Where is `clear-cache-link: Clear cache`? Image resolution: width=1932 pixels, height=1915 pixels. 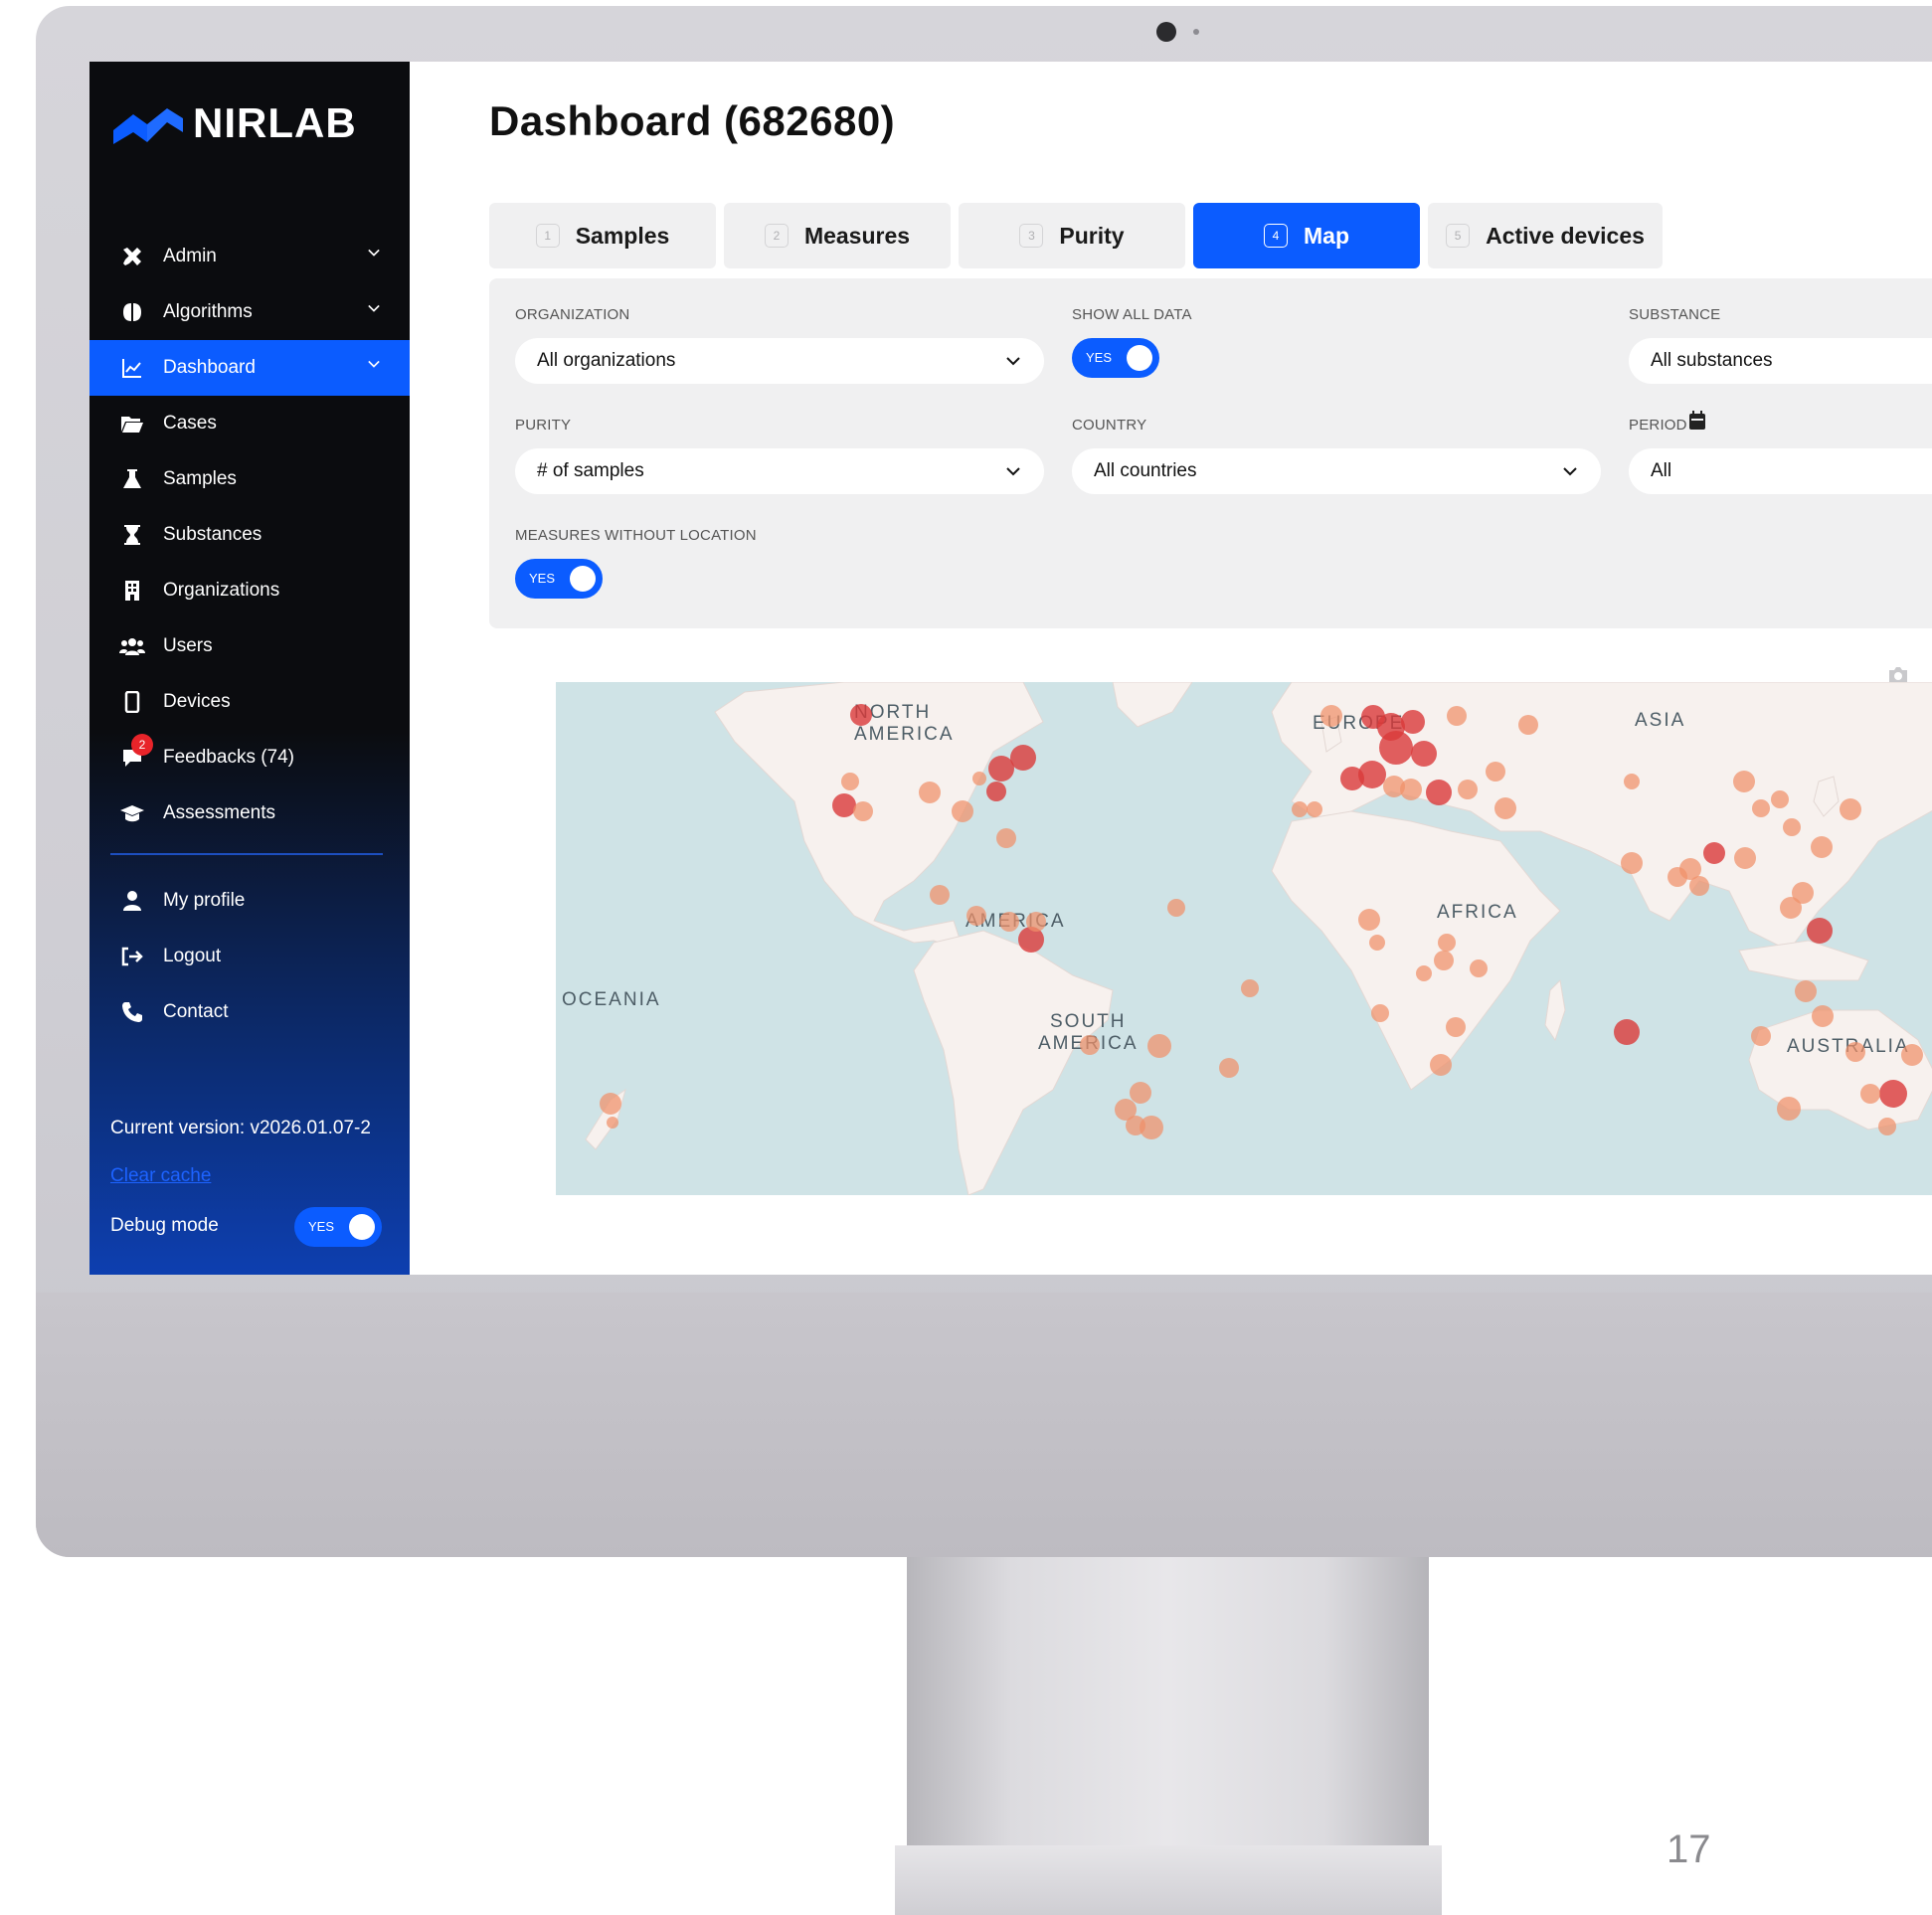
clear-cache-link: Clear cache is located at coordinates (160, 1176).